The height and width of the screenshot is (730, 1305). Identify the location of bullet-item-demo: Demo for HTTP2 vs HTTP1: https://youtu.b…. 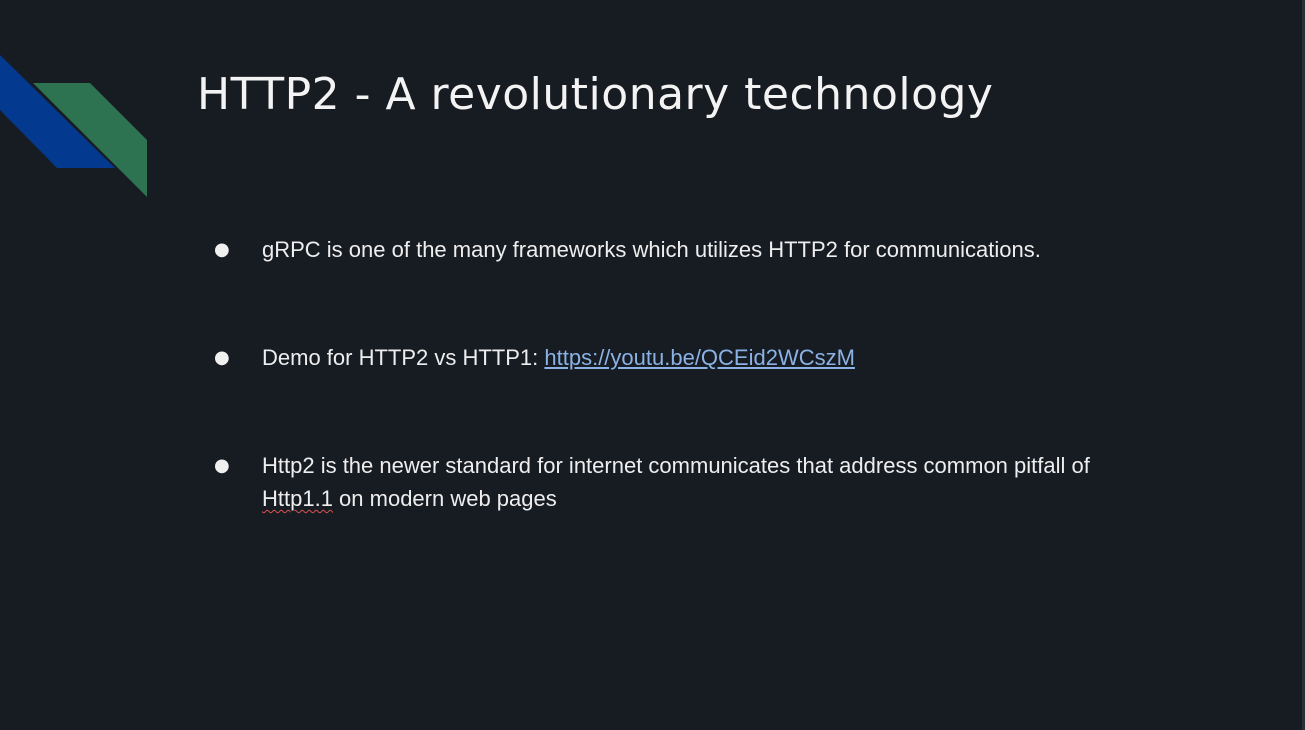
(712, 357).